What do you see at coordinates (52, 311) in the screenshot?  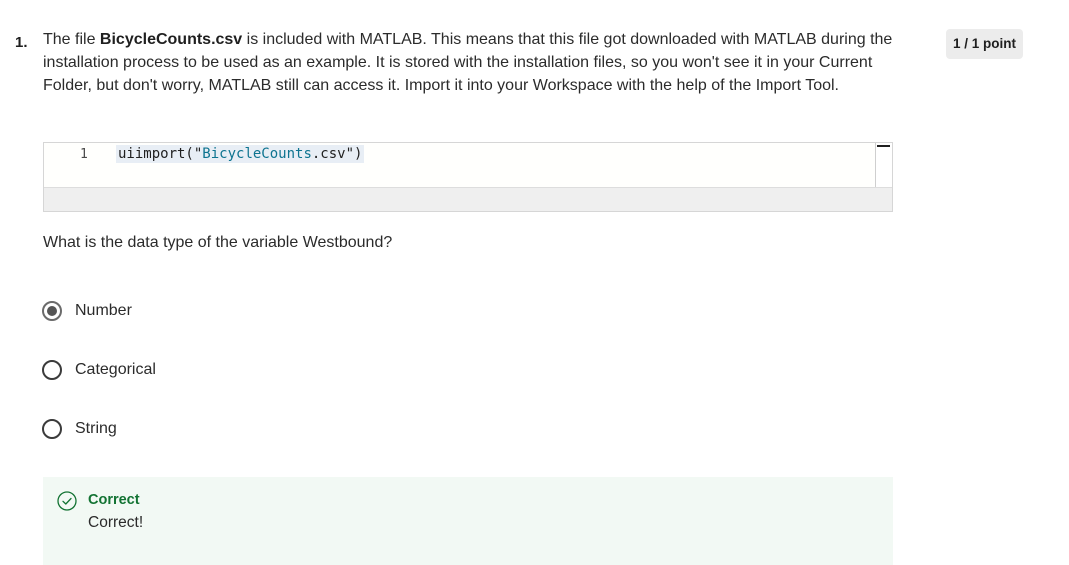 I see `radio-selected-icon` at bounding box center [52, 311].